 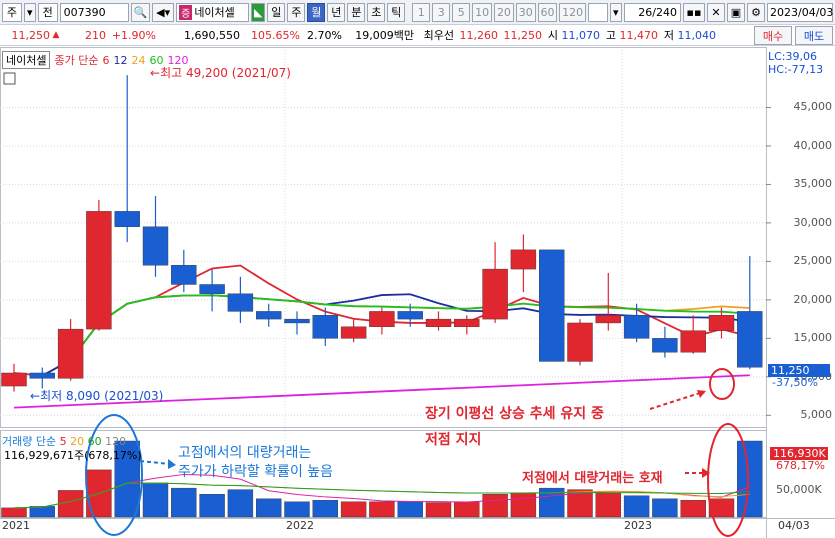 I want to click on period-week-button: 주, so click(x=296, y=12).